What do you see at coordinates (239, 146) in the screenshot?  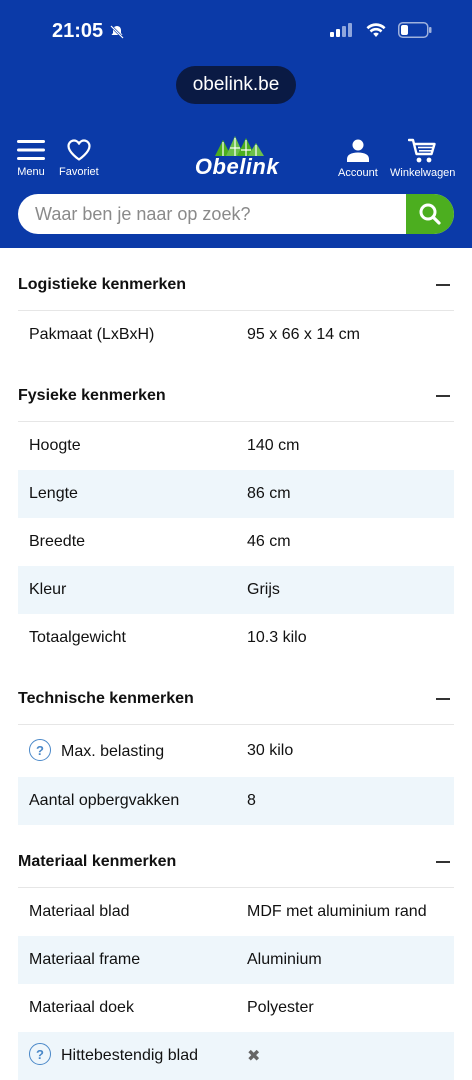 I see `tents-logo-icon` at bounding box center [239, 146].